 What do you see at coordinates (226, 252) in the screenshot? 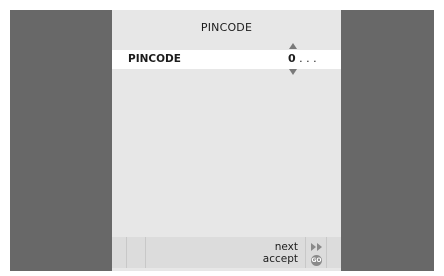
I see `help-bar: next accept GO` at bounding box center [226, 252].